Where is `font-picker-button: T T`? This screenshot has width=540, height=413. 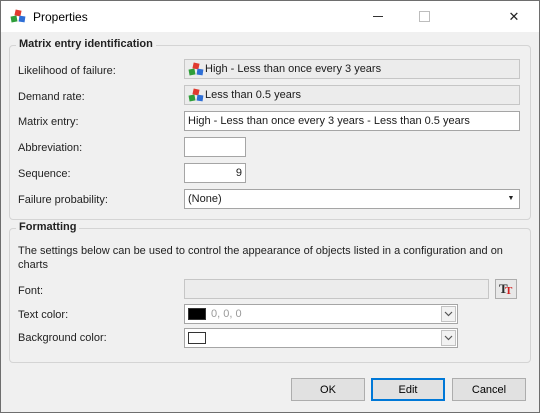
font-picker-button: T T is located at coordinates (506, 289).